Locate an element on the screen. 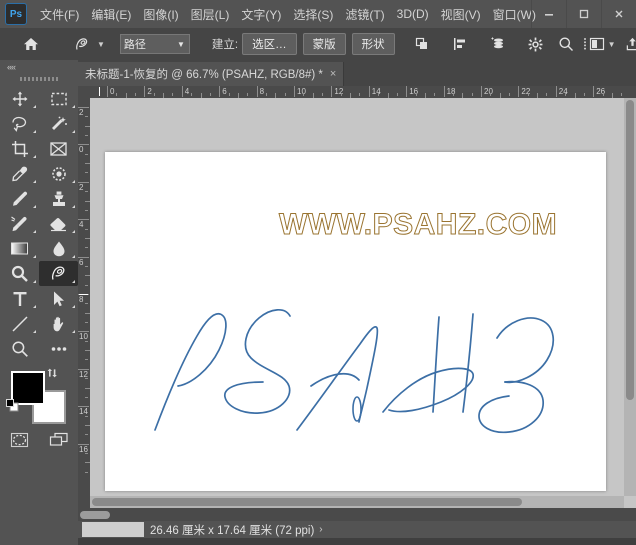 Image resolution: width=636 pixels, height=545 pixels. move-tool is located at coordinates (19, 98).